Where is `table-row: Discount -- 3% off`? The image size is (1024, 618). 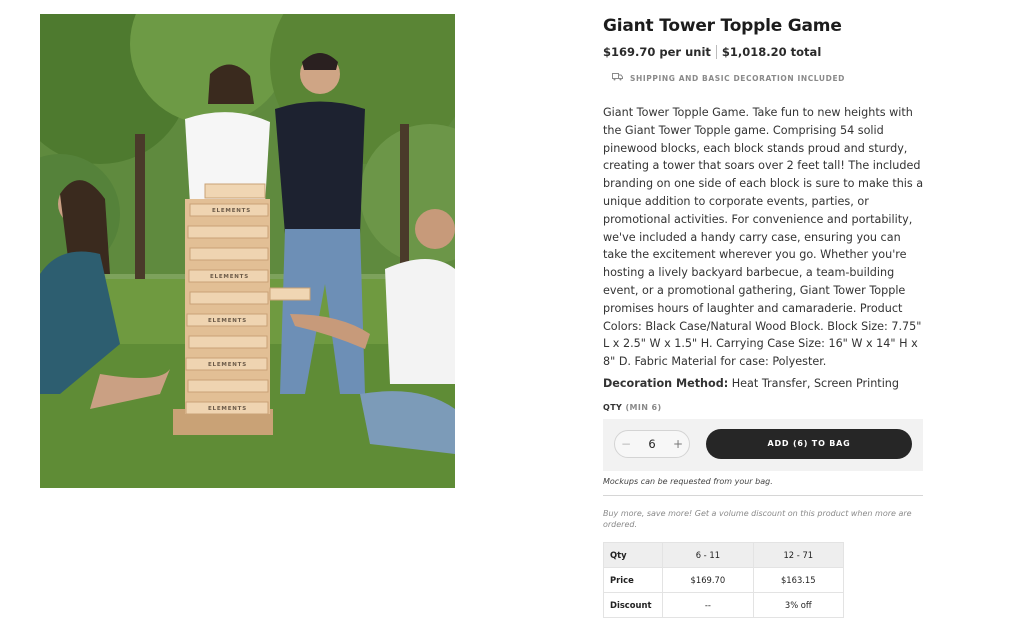
table-row: Discount -- 3% off is located at coordinates (723, 604).